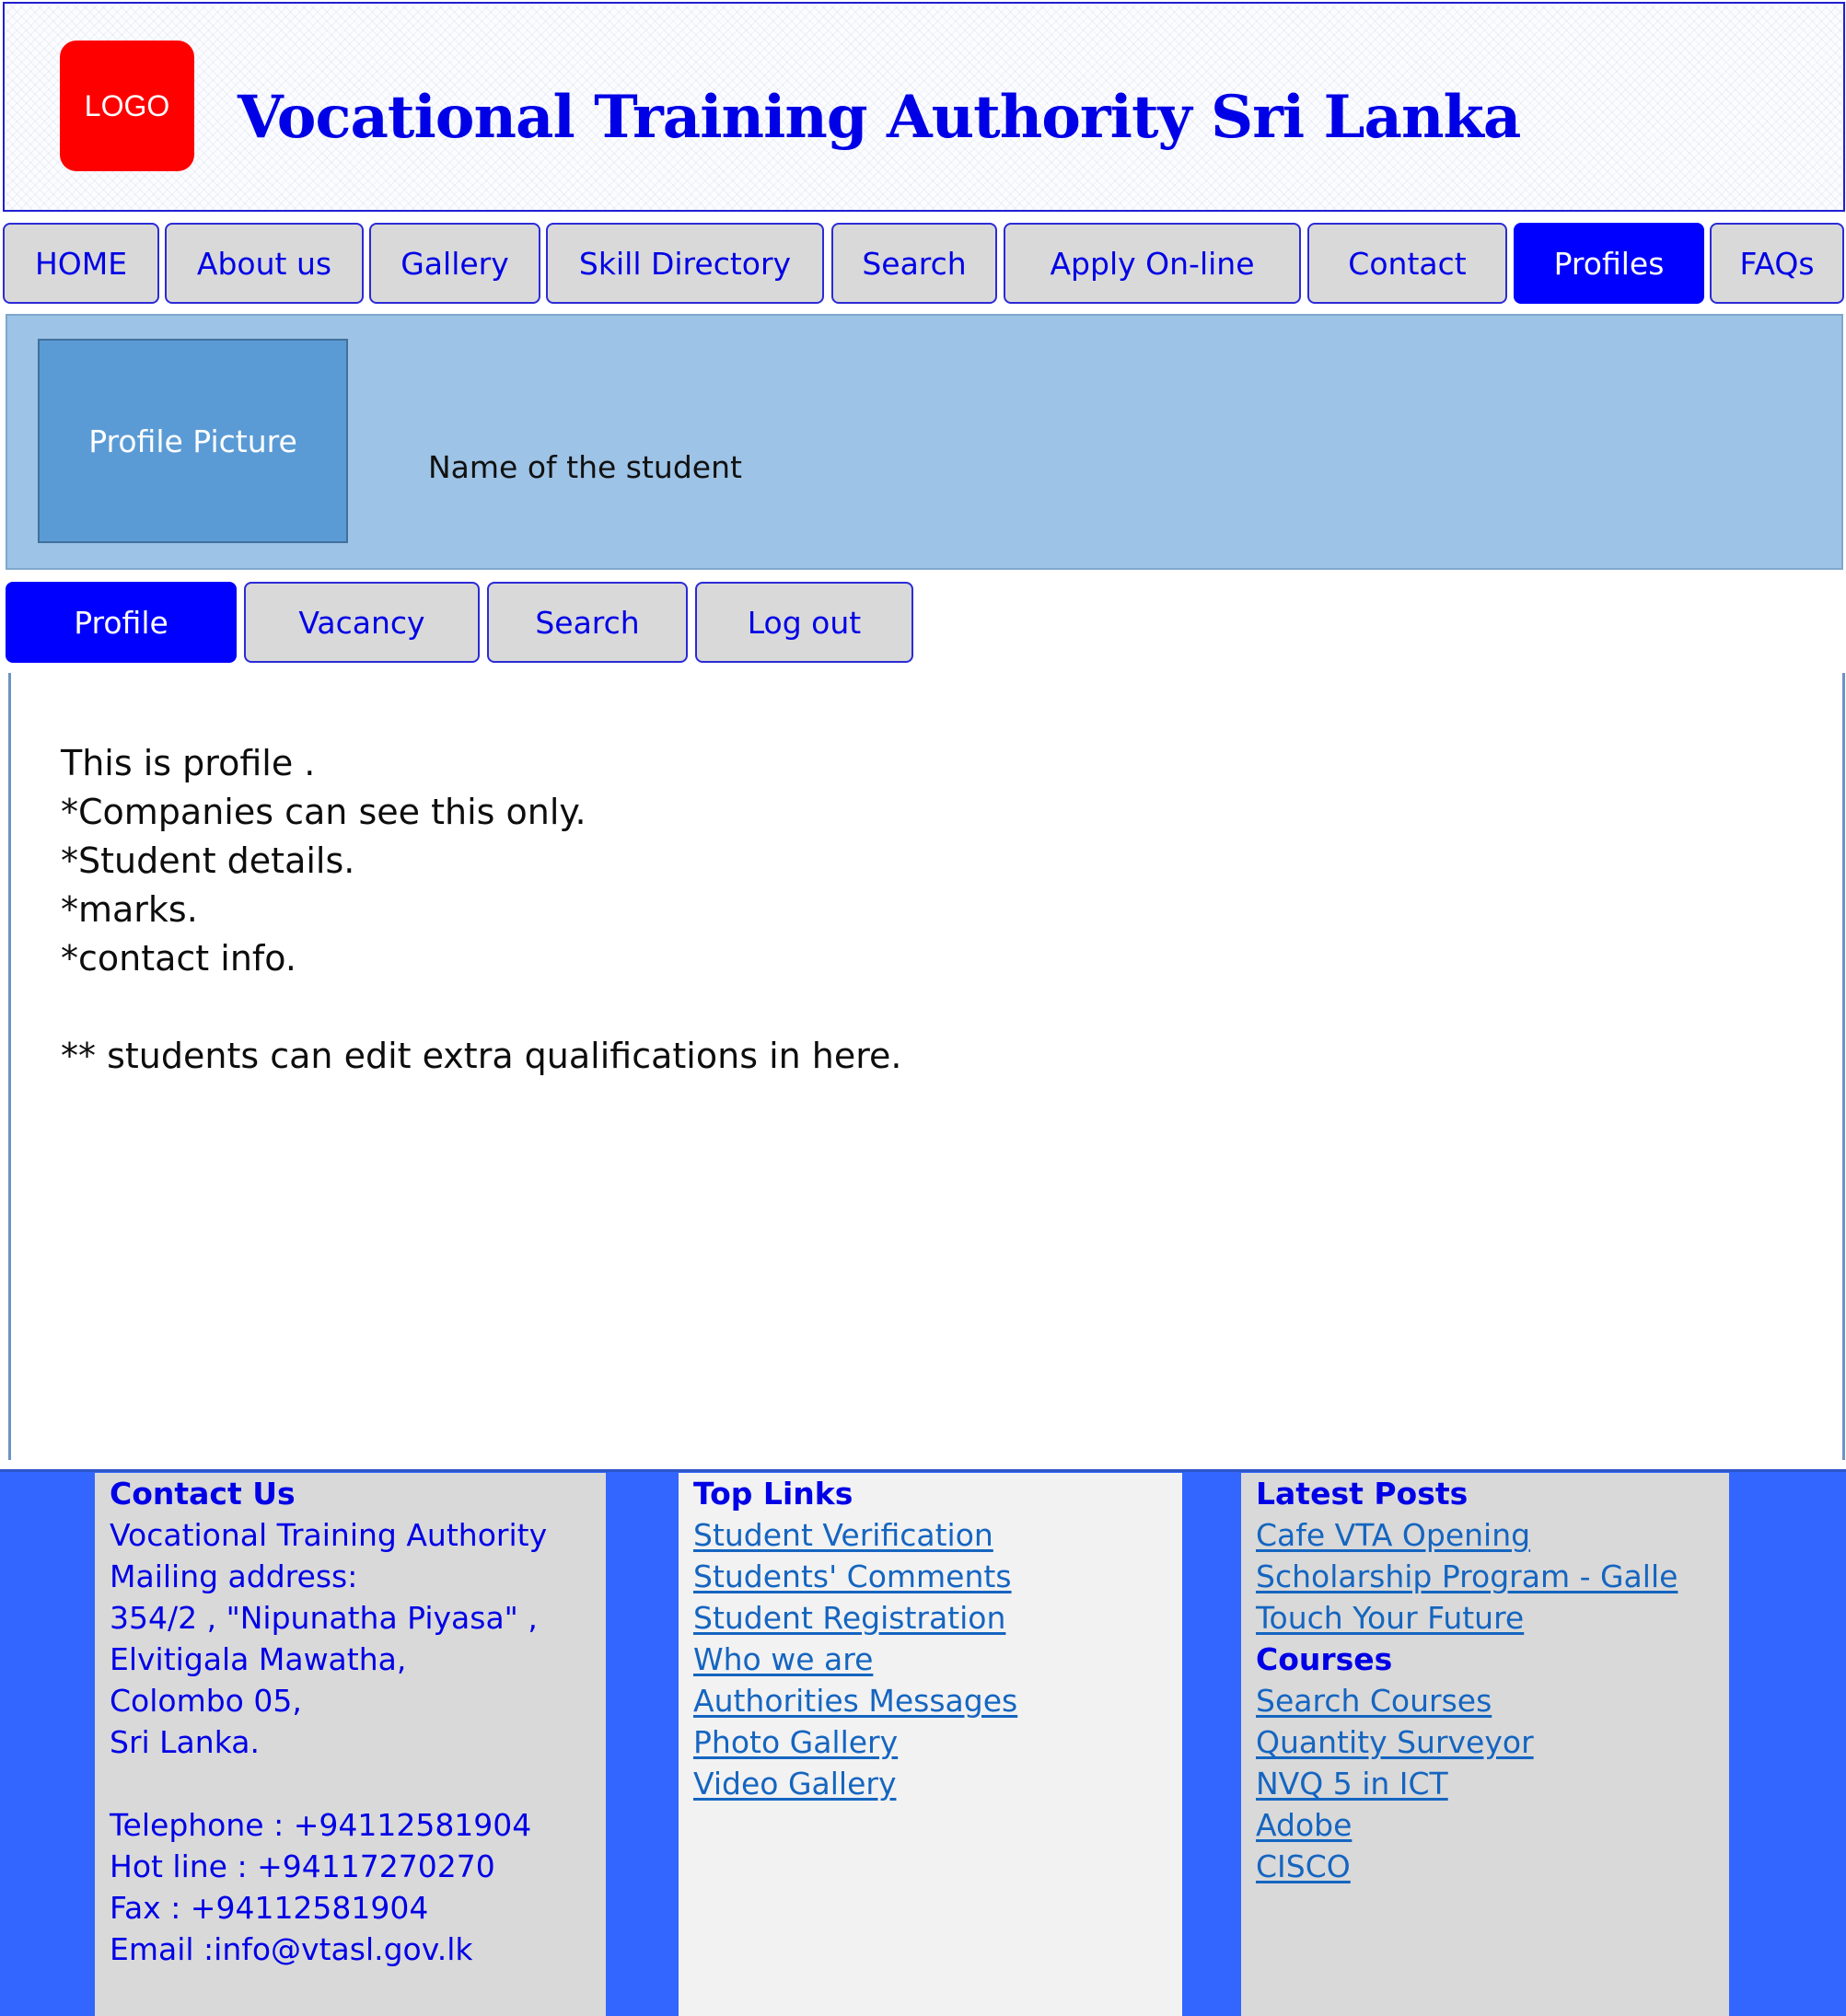 This screenshot has width=1846, height=2016. What do you see at coordinates (587, 622) in the screenshot?
I see `tab-search: Search` at bounding box center [587, 622].